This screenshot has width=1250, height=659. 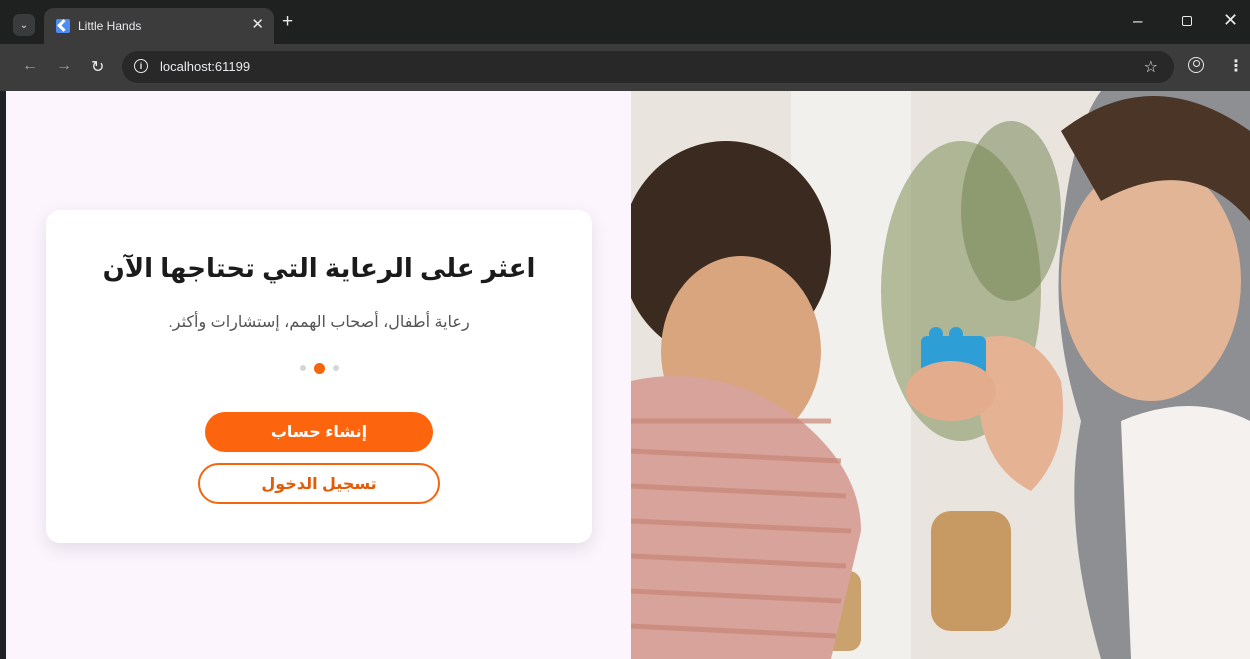 What do you see at coordinates (1196, 65) in the screenshot?
I see `profile-icon` at bounding box center [1196, 65].